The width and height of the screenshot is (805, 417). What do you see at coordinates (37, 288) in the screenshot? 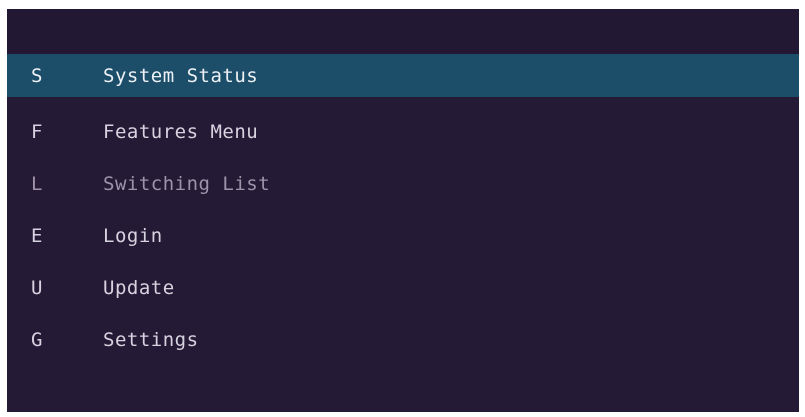
I see `menu-hotkey: U` at bounding box center [37, 288].